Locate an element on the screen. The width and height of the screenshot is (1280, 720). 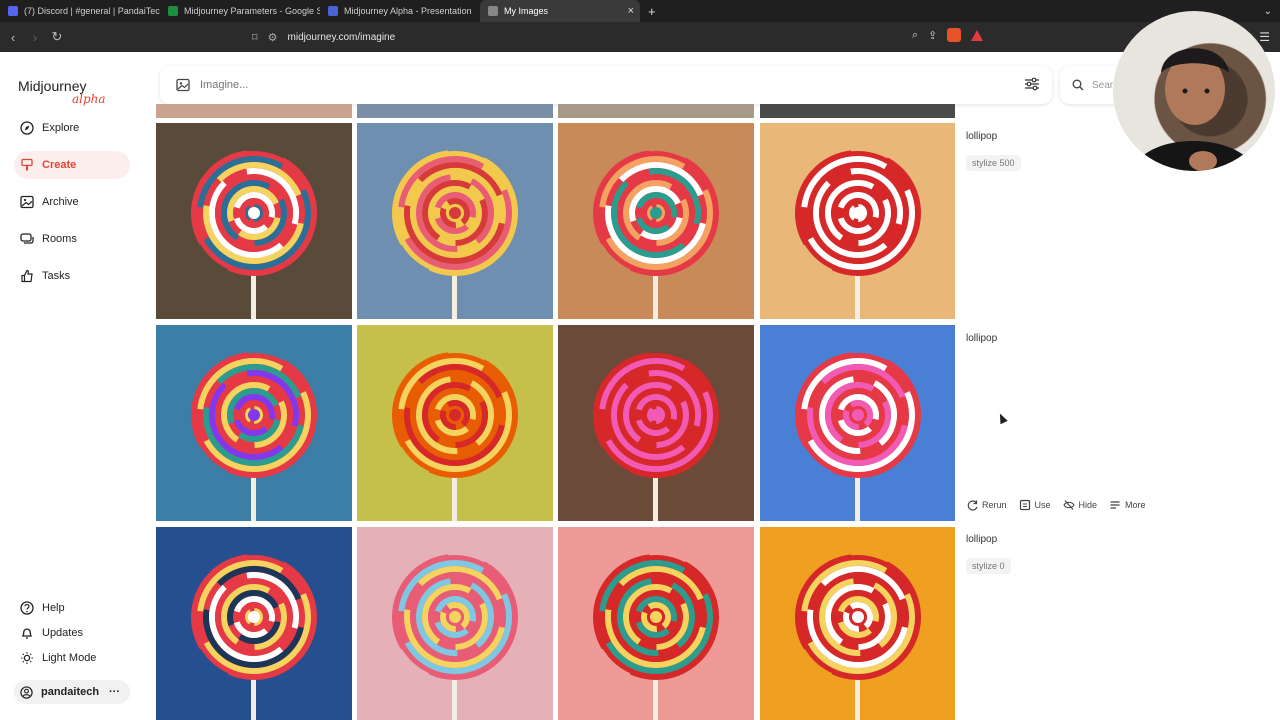
browser-menu-icon: ☰ is located at coordinates (1264, 37).